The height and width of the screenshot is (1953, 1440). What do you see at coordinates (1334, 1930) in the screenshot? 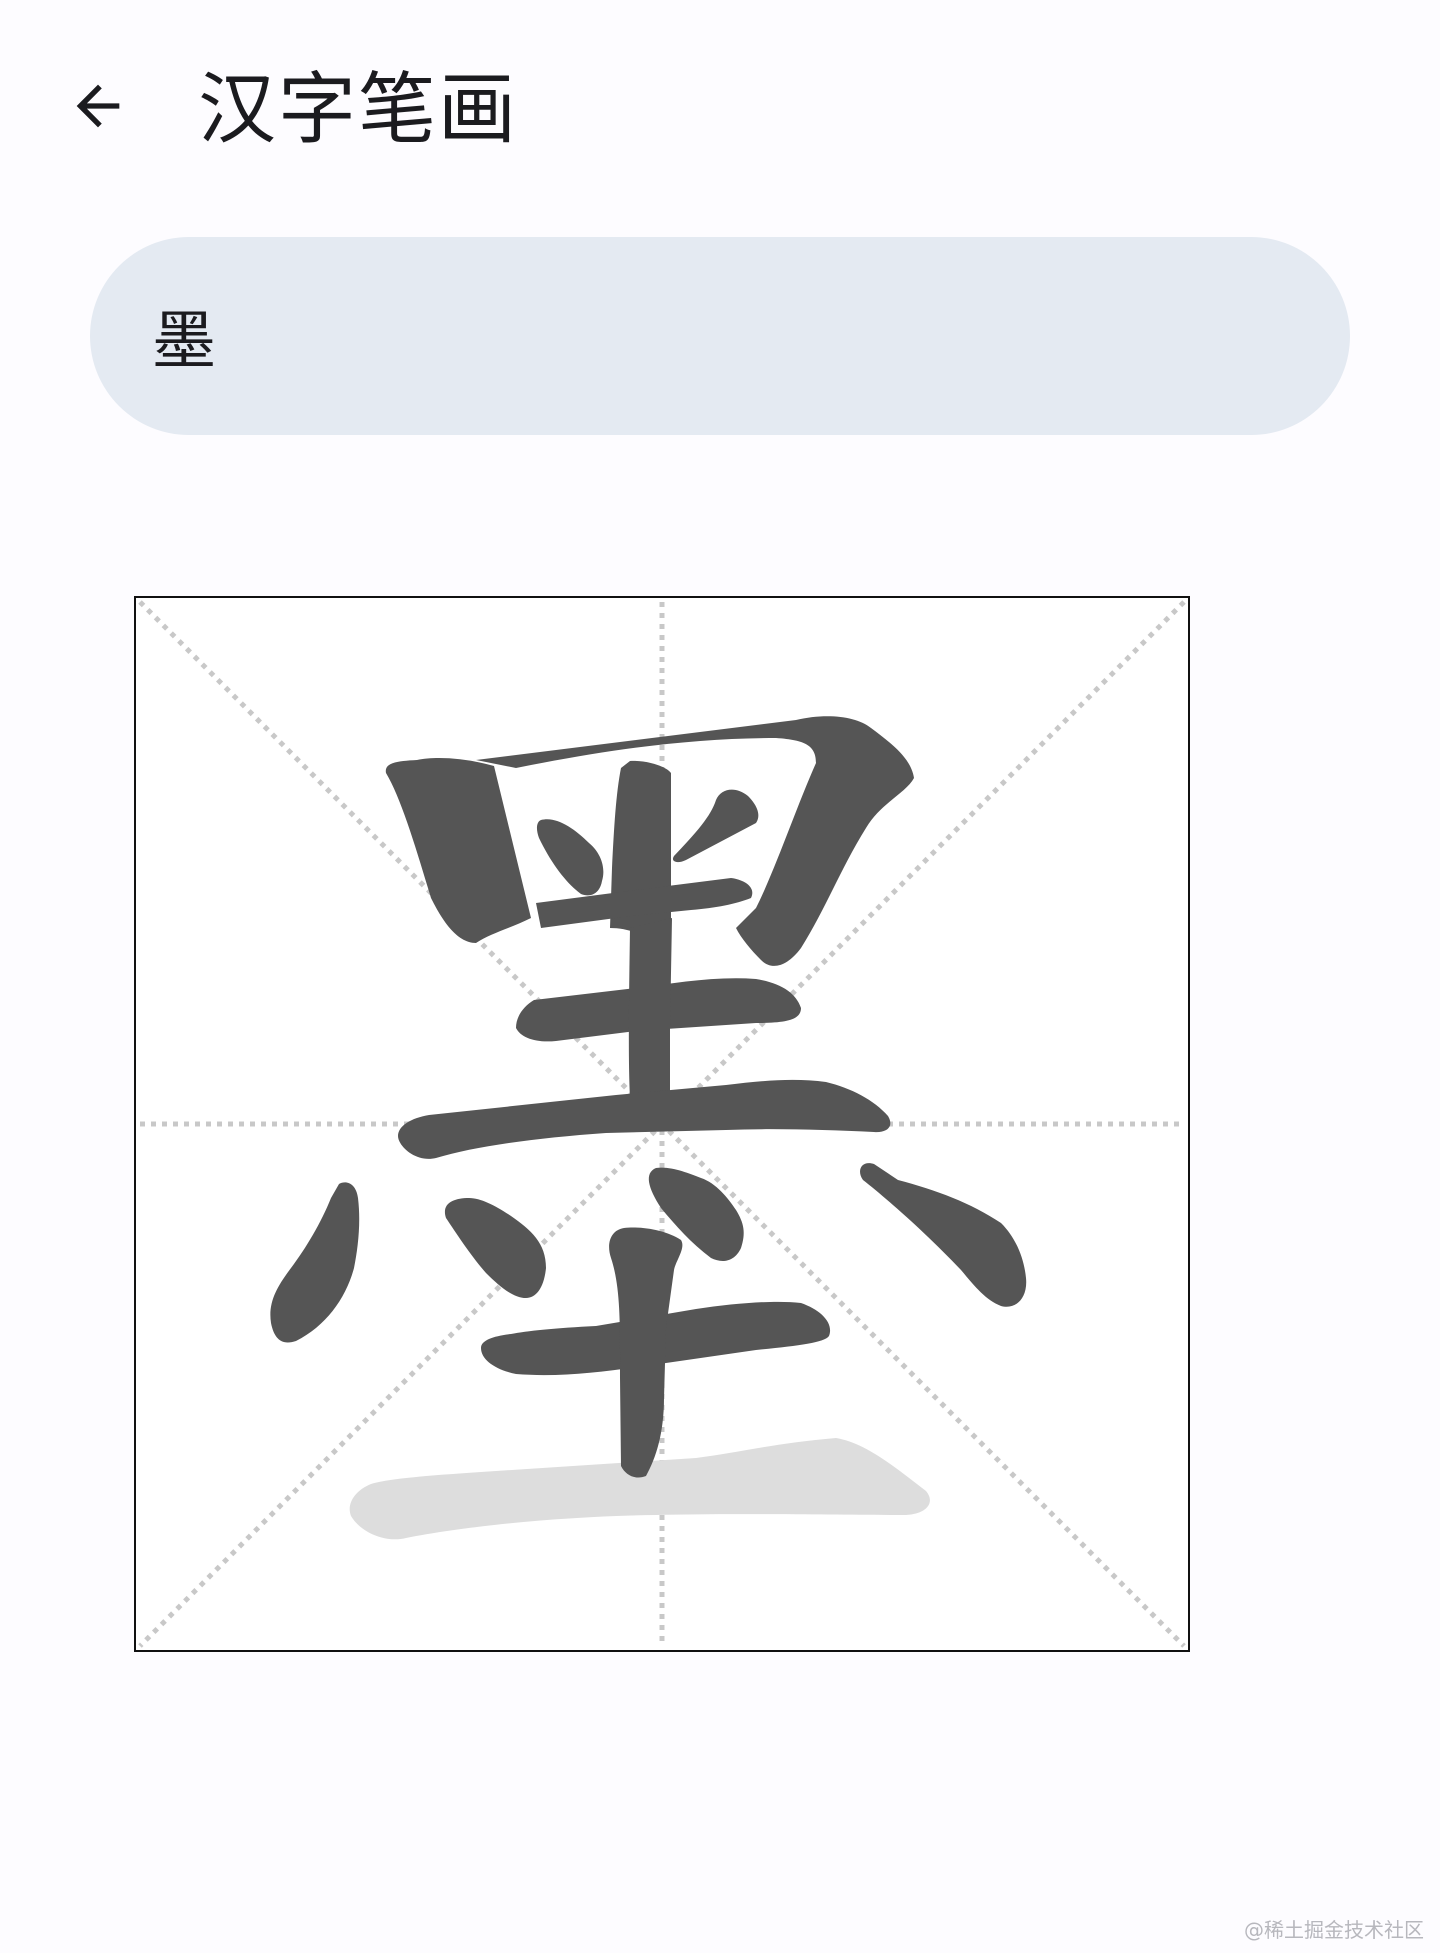
I see `watermark: @稀土掘金技术社区` at bounding box center [1334, 1930].